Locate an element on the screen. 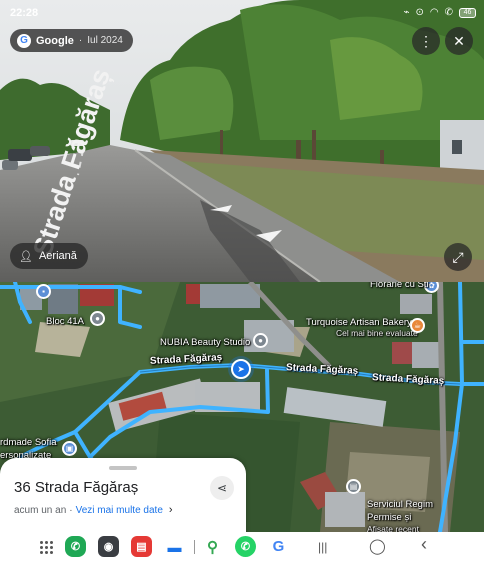 Image resolution: width=484 pixels, height=563 pixels. share-icon: ⋖ is located at coordinates (222, 488).